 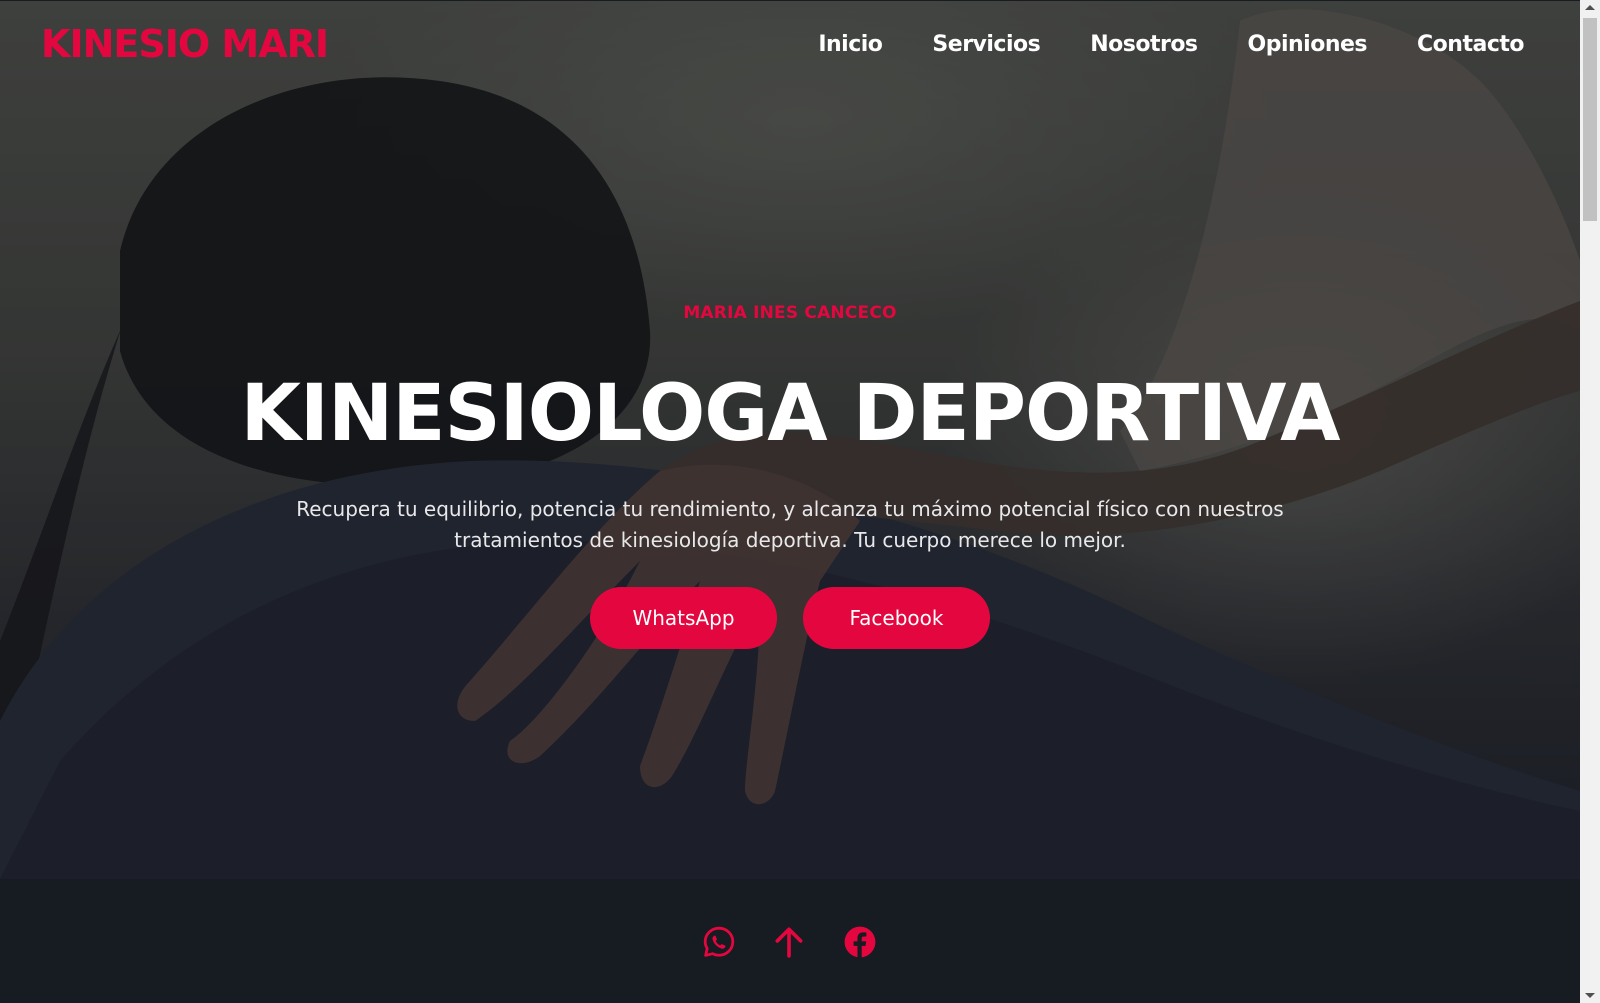 What do you see at coordinates (986, 45) in the screenshot?
I see `nav-item-servicios: Servicios` at bounding box center [986, 45].